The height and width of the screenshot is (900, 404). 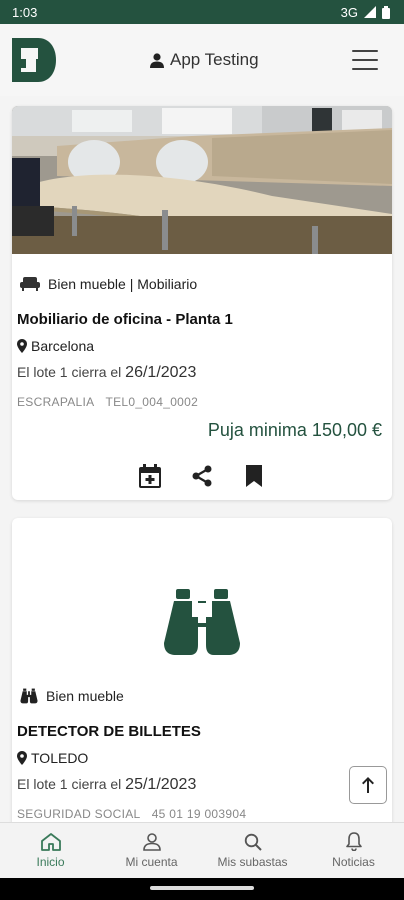 What do you see at coordinates (161, 372) in the screenshot?
I see `lot-closing-date: 26/1/2023` at bounding box center [161, 372].